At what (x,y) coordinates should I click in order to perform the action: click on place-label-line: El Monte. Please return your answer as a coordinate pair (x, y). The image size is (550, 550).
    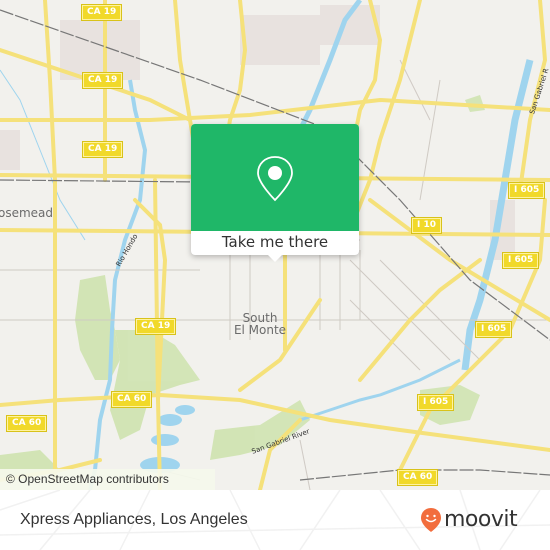
    Looking at the image, I should click on (260, 330).